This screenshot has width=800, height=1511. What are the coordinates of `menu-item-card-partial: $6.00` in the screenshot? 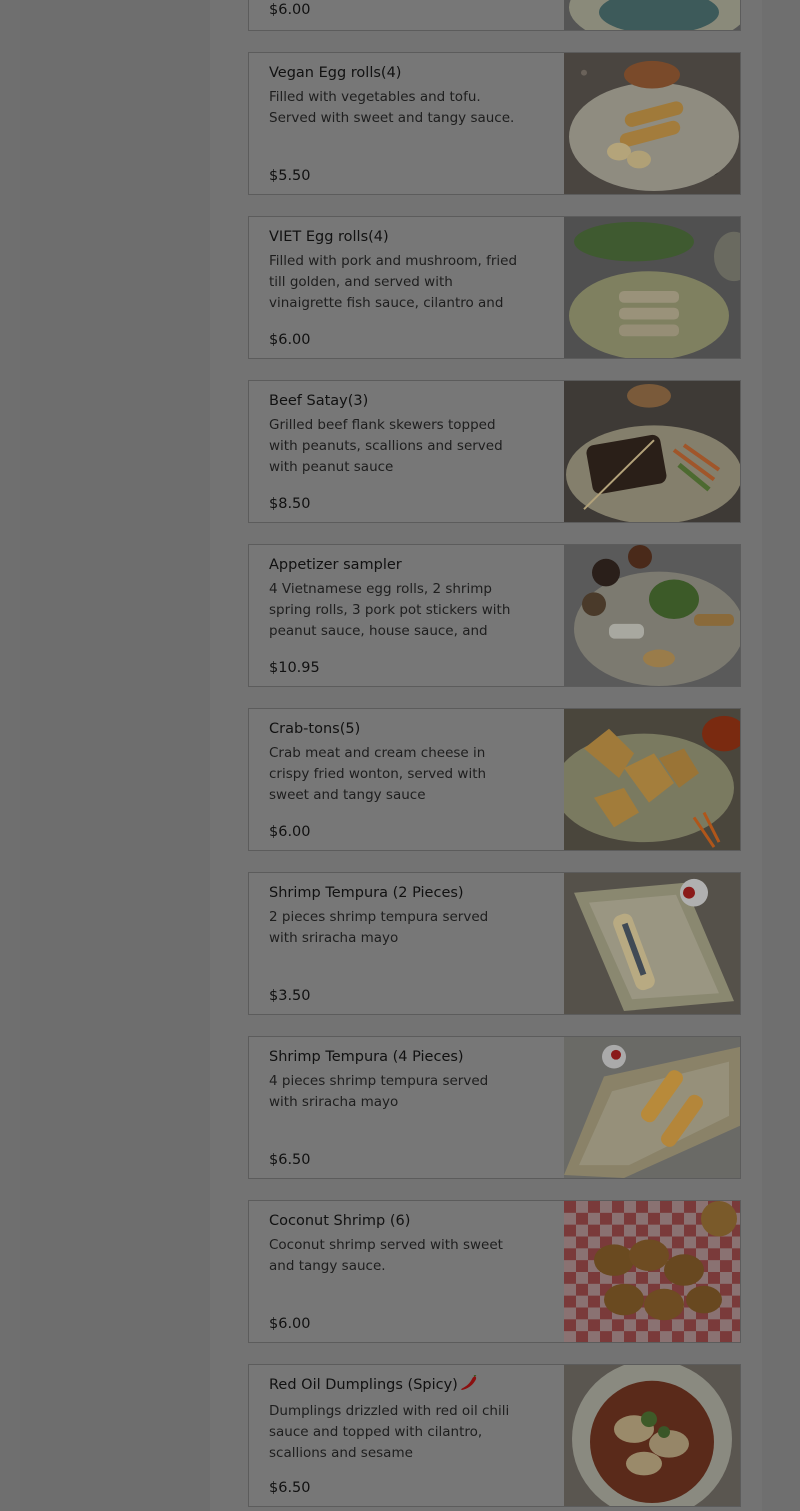 It's located at (494, 15).